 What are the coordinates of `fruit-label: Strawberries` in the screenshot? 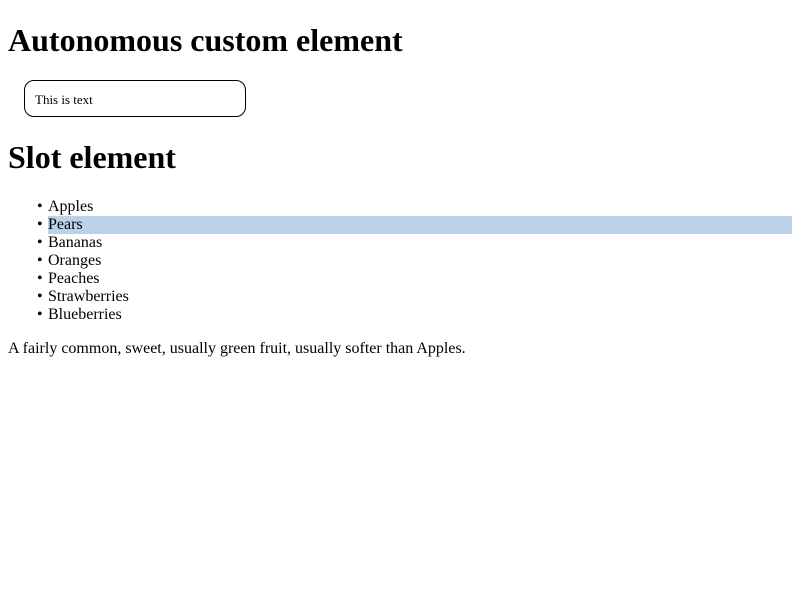 It's located at (88, 296).